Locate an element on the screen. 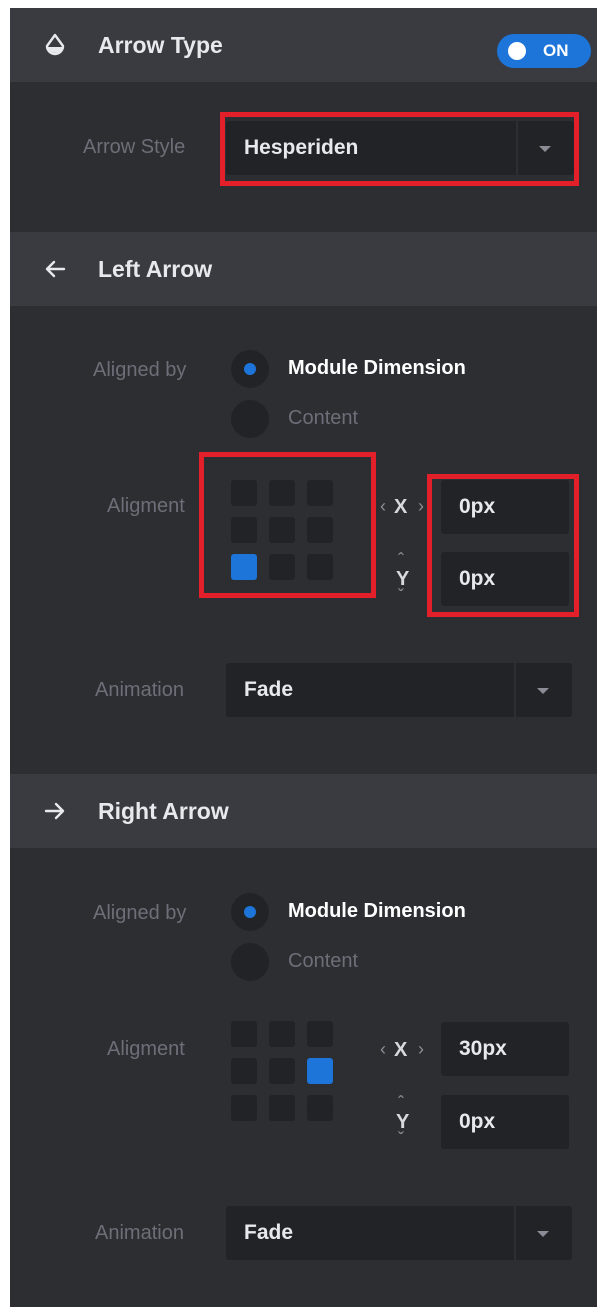 Image resolution: width=597 pixels, height=1307 pixels. arrow-type-toggle: ON is located at coordinates (544, 51).